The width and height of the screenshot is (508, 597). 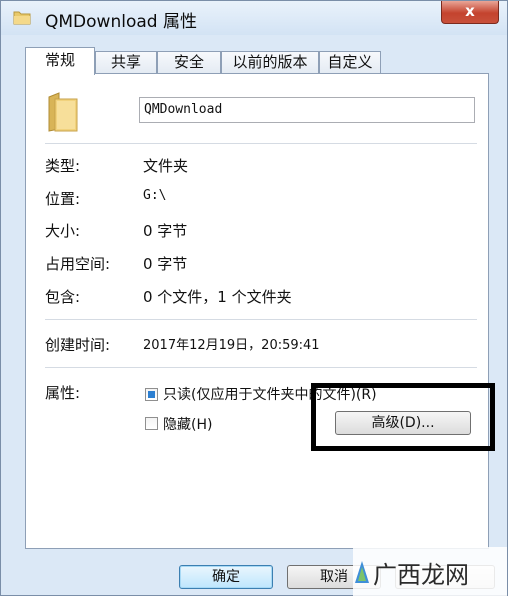 I want to click on hidden-label: 隐藏(H), so click(x=188, y=425).